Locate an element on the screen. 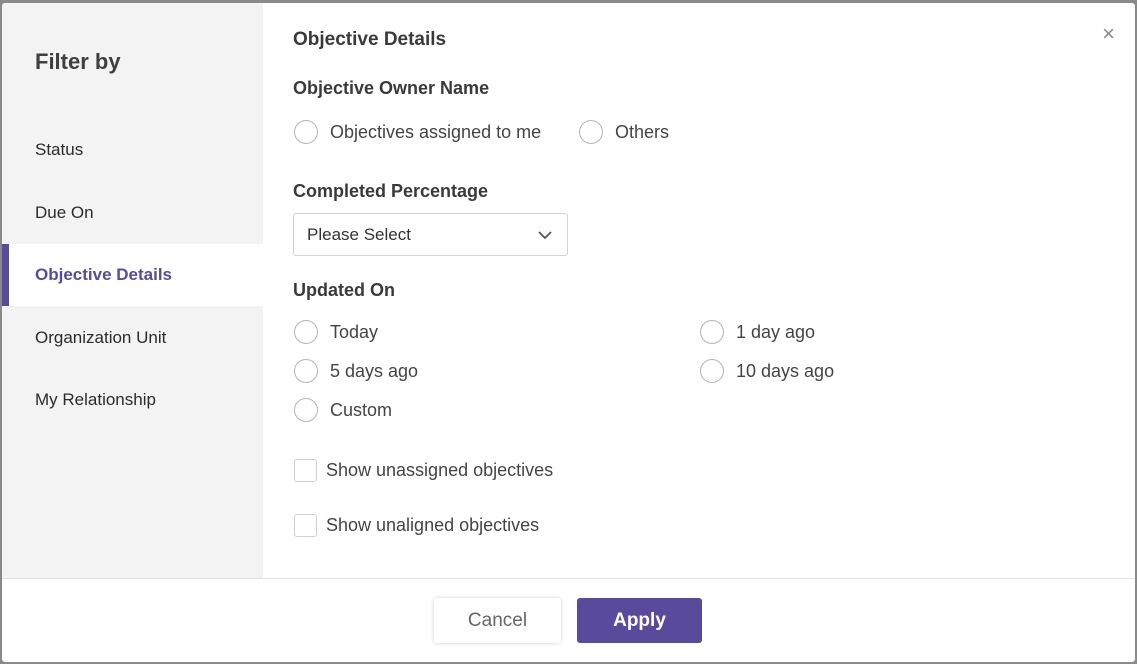  close-icon: × is located at coordinates (1108, 34).